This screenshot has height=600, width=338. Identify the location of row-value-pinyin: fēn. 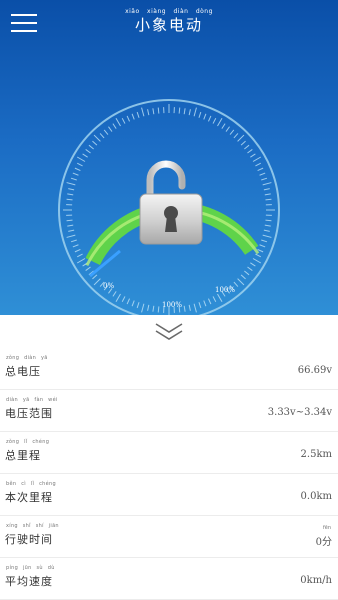
(326, 528).